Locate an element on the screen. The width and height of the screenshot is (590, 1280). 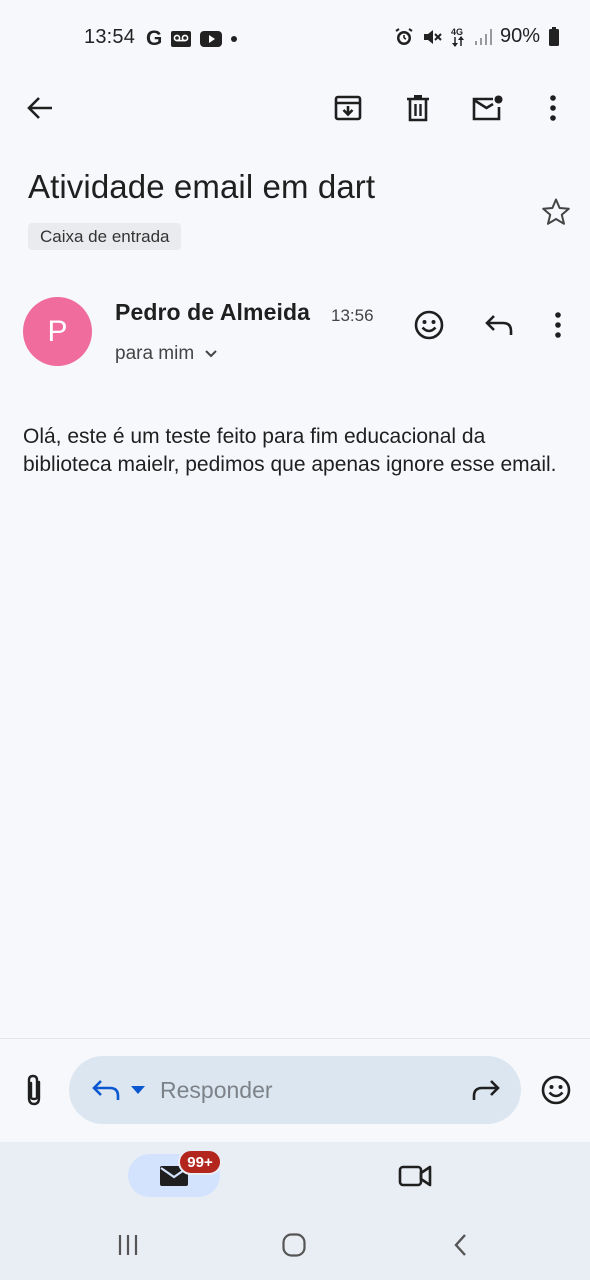
battery-level: 90% is located at coordinates (519, 36).